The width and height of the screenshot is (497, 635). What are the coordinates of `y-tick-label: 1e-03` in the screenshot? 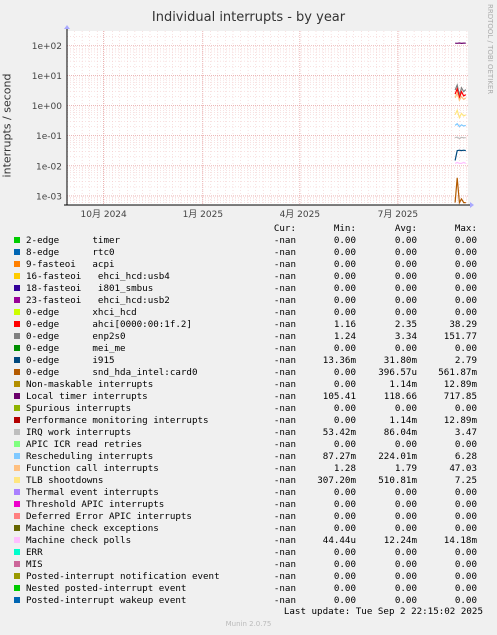 It's located at (49, 197).